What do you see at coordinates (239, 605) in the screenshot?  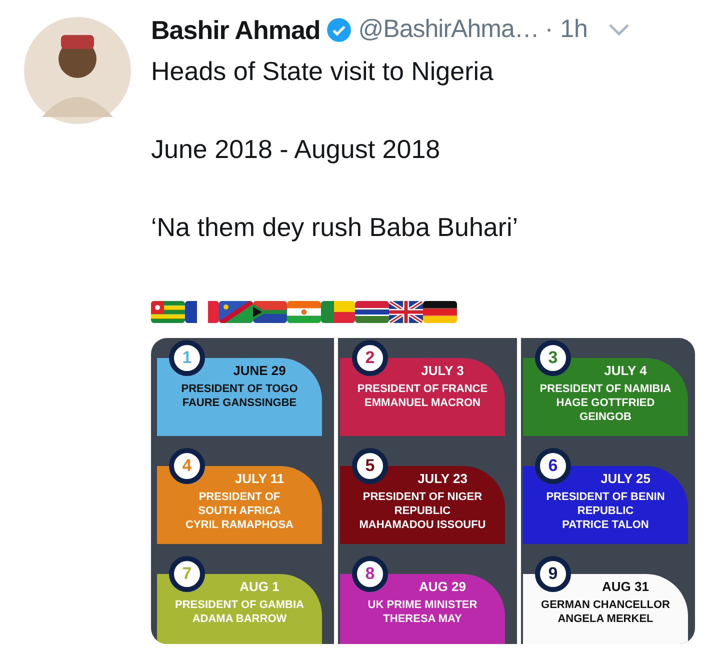 I see `event-text: PRESIDENT OF GAMBIA` at bounding box center [239, 605].